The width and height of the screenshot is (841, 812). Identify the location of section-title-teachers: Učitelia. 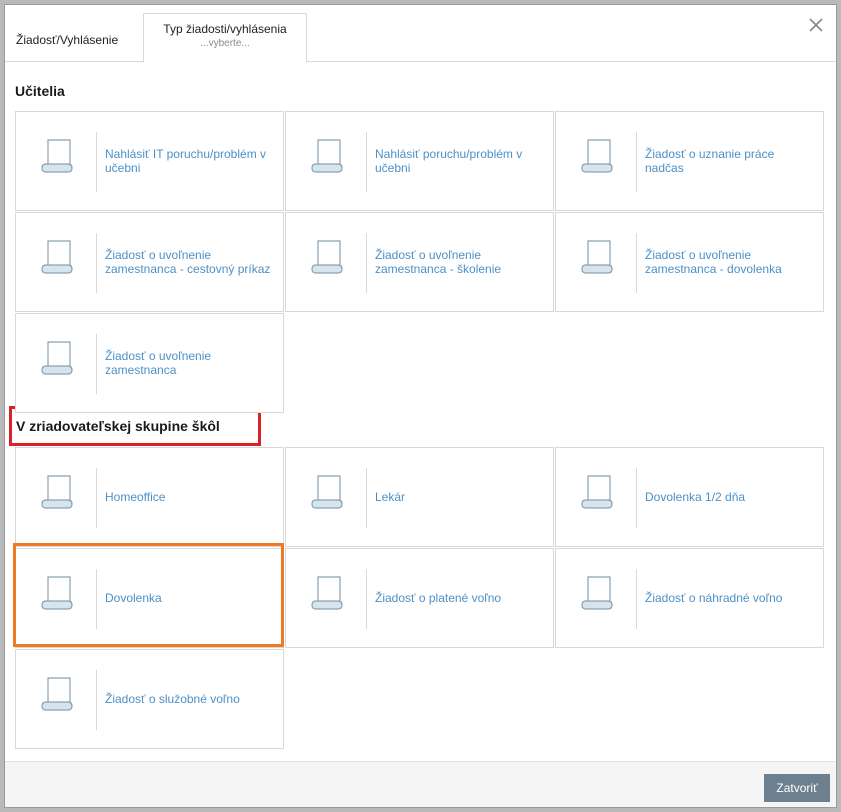
(40, 91).